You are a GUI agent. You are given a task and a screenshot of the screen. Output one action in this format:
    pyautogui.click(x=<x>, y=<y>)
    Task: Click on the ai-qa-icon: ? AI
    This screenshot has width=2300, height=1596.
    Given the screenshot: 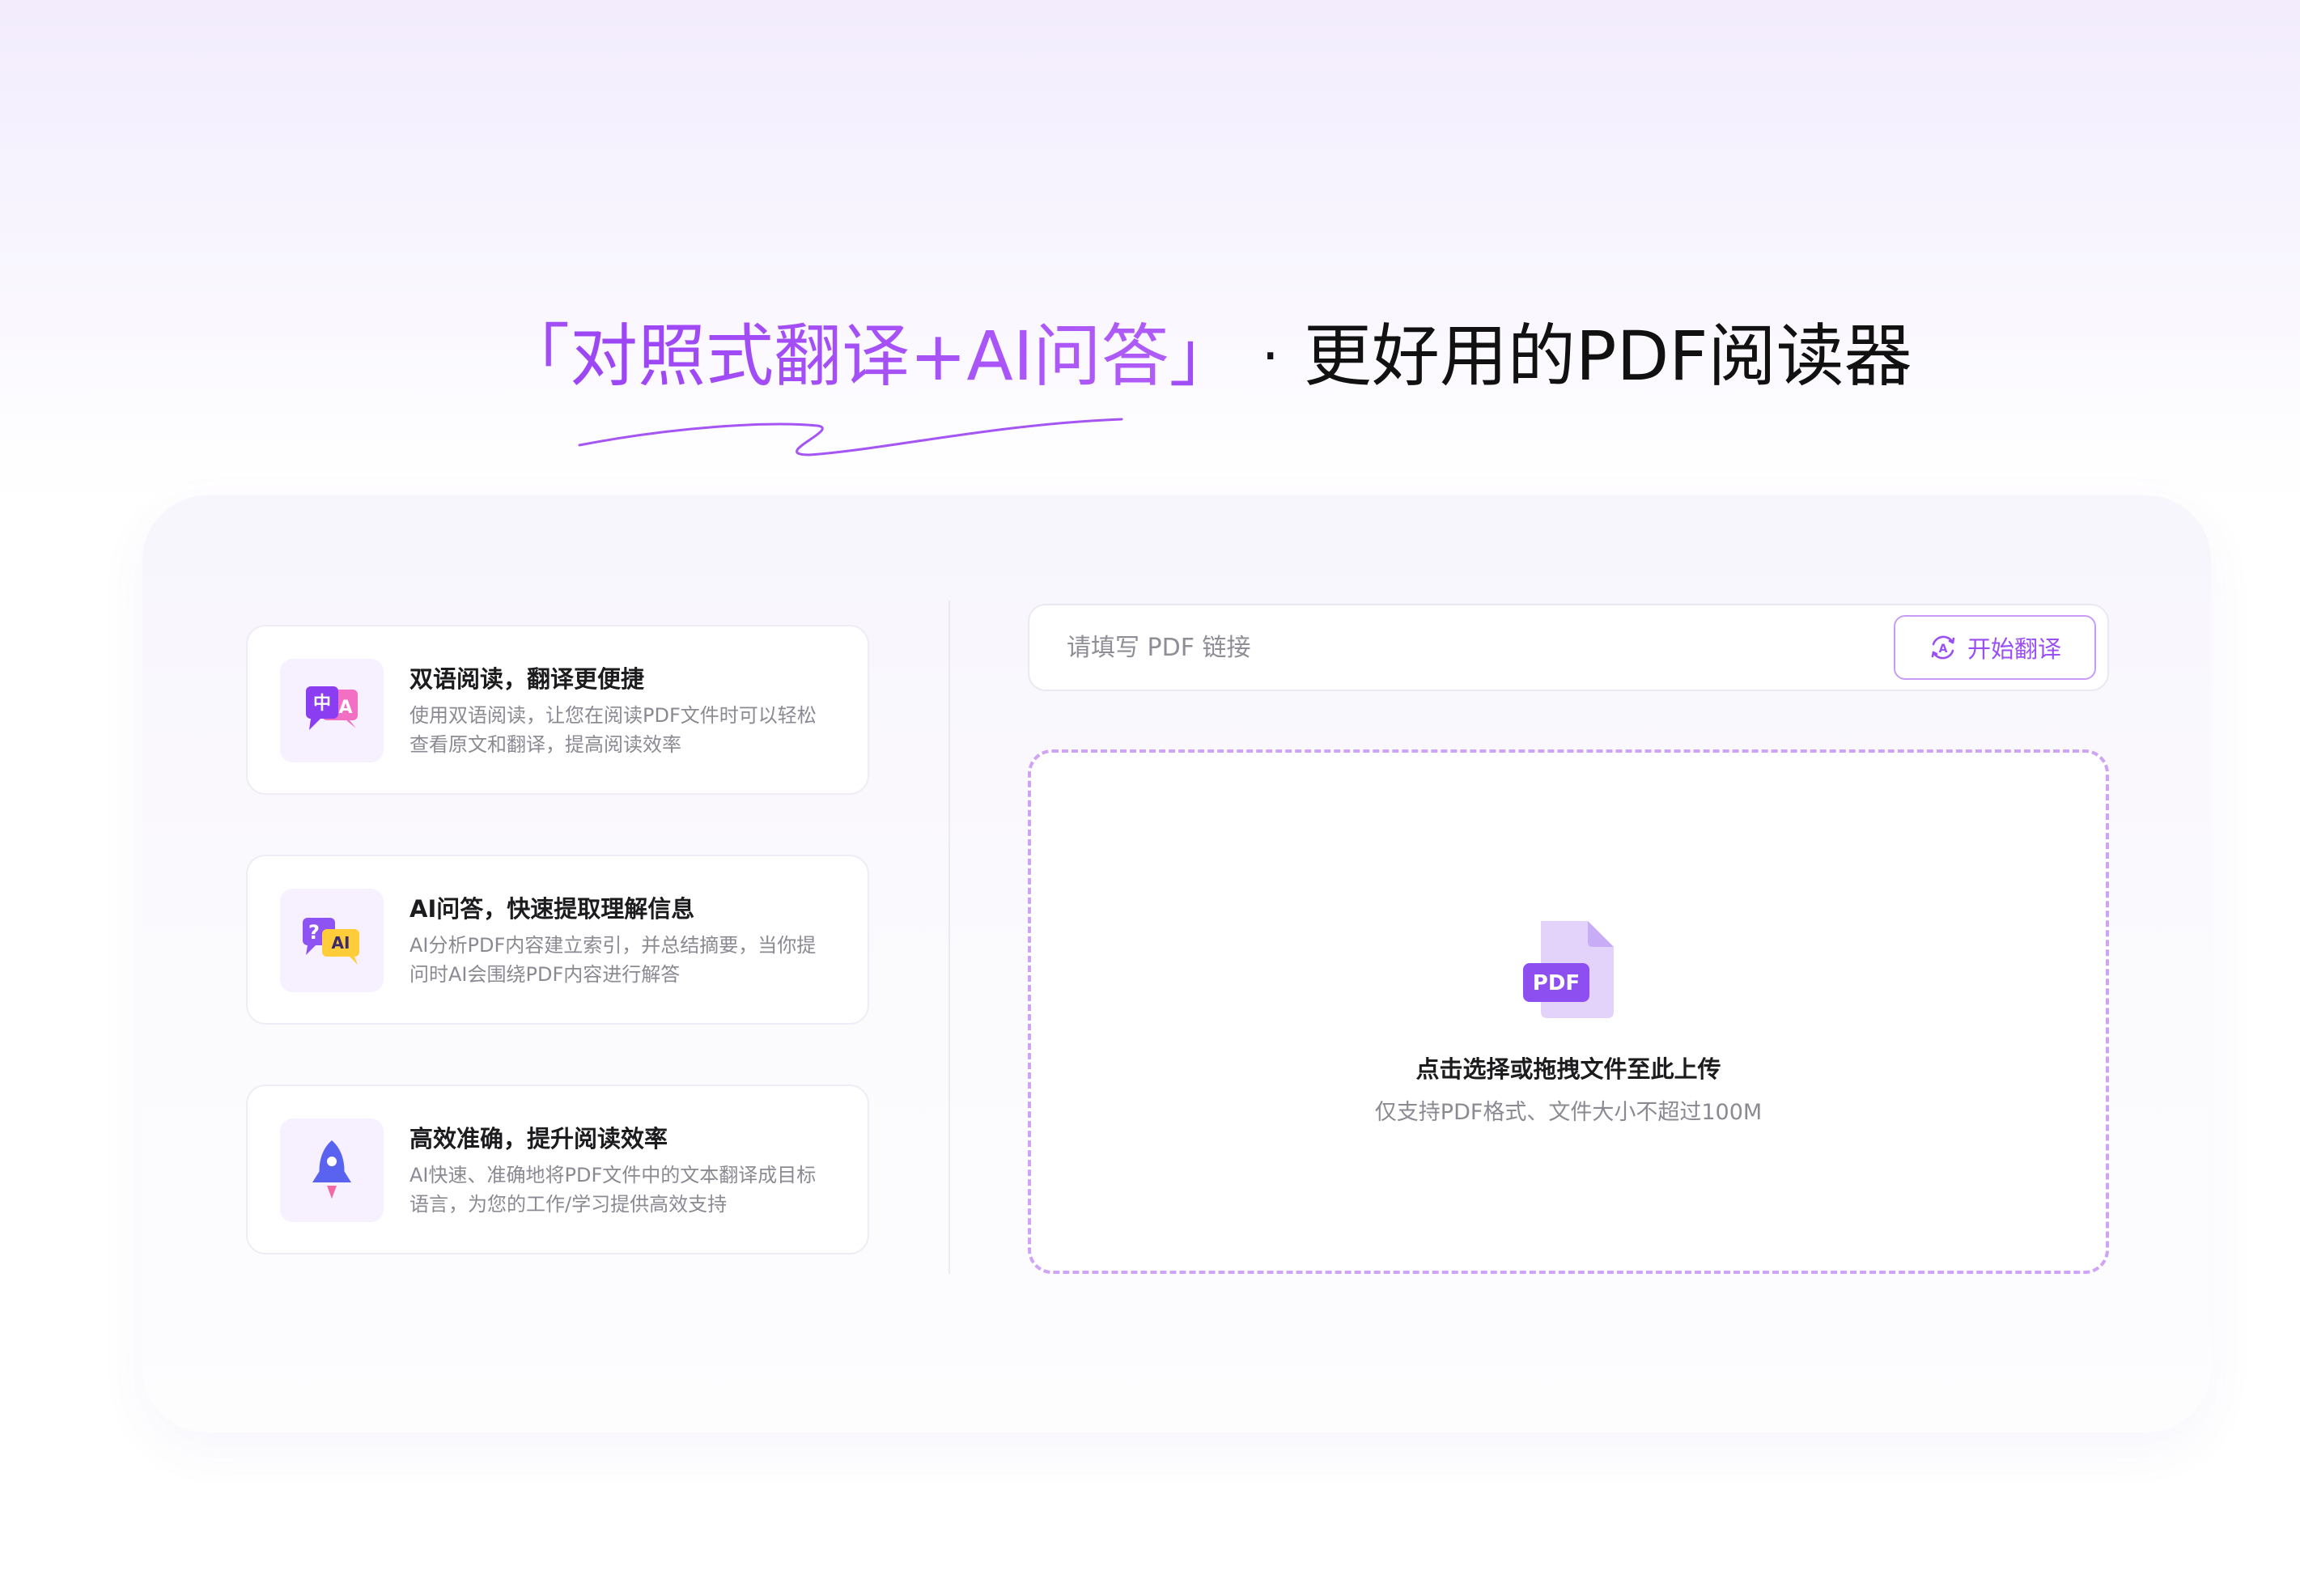 What is the action you would take?
    pyautogui.click(x=331, y=942)
    